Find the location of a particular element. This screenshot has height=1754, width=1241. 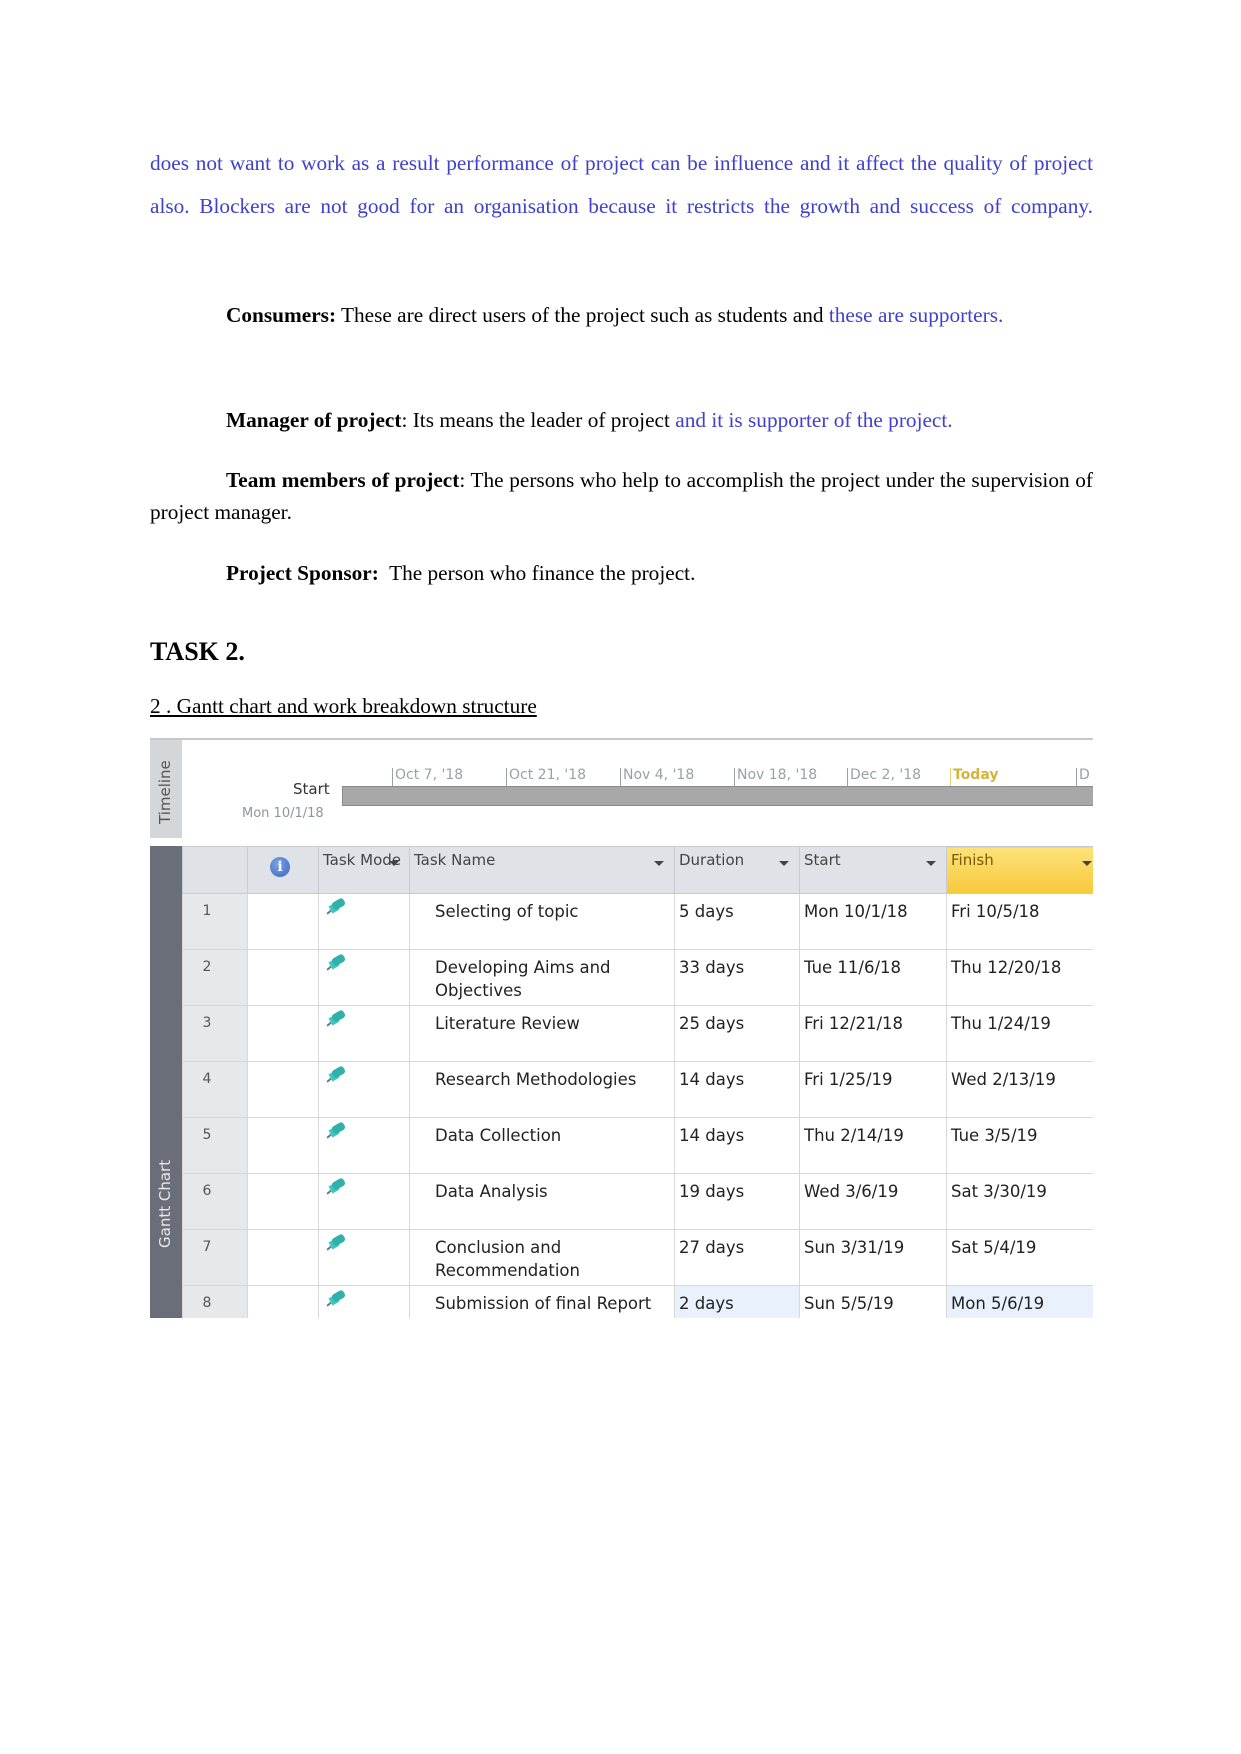

start-cell: Wed 3/6/19 is located at coordinates (873, 1201).